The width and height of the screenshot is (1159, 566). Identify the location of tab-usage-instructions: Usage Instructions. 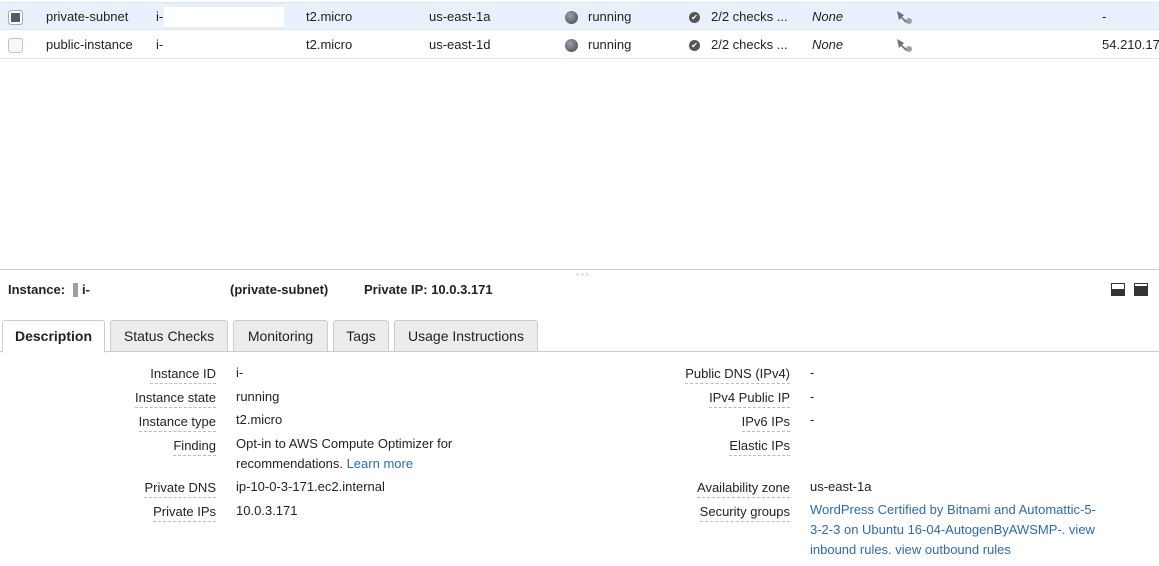
(466, 336).